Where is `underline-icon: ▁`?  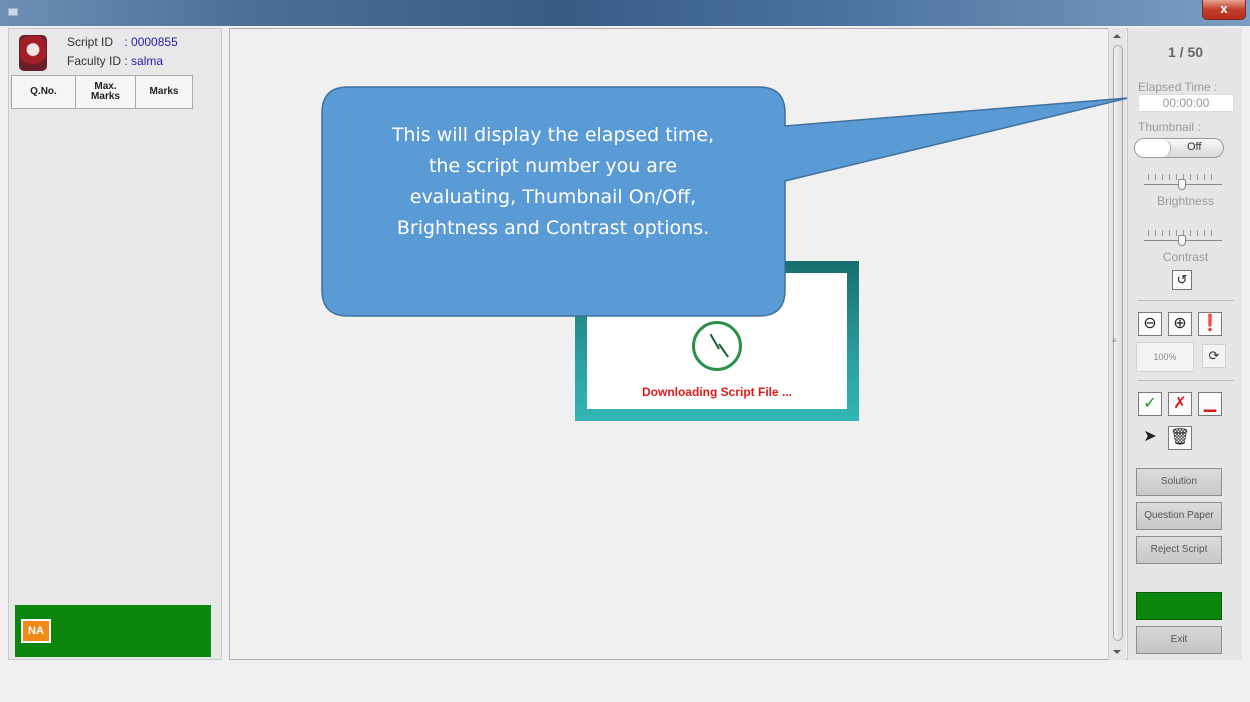
underline-icon: ▁ is located at coordinates (1210, 404).